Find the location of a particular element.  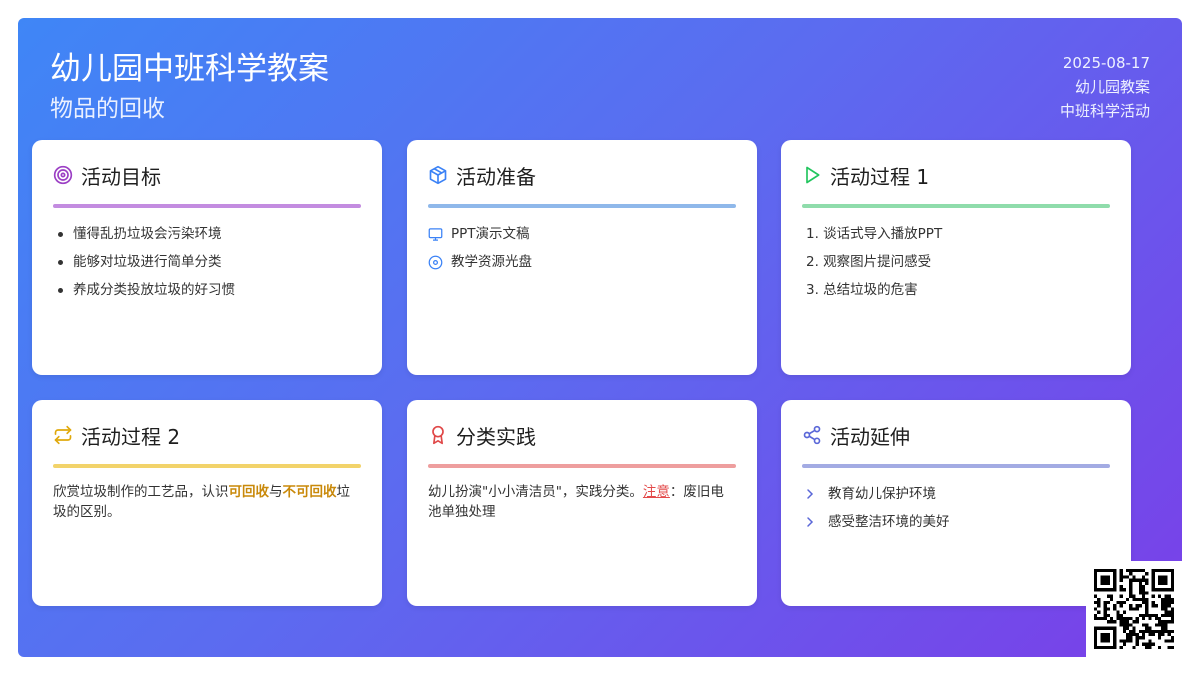

card-header: 分类实践 is located at coordinates (482, 435).